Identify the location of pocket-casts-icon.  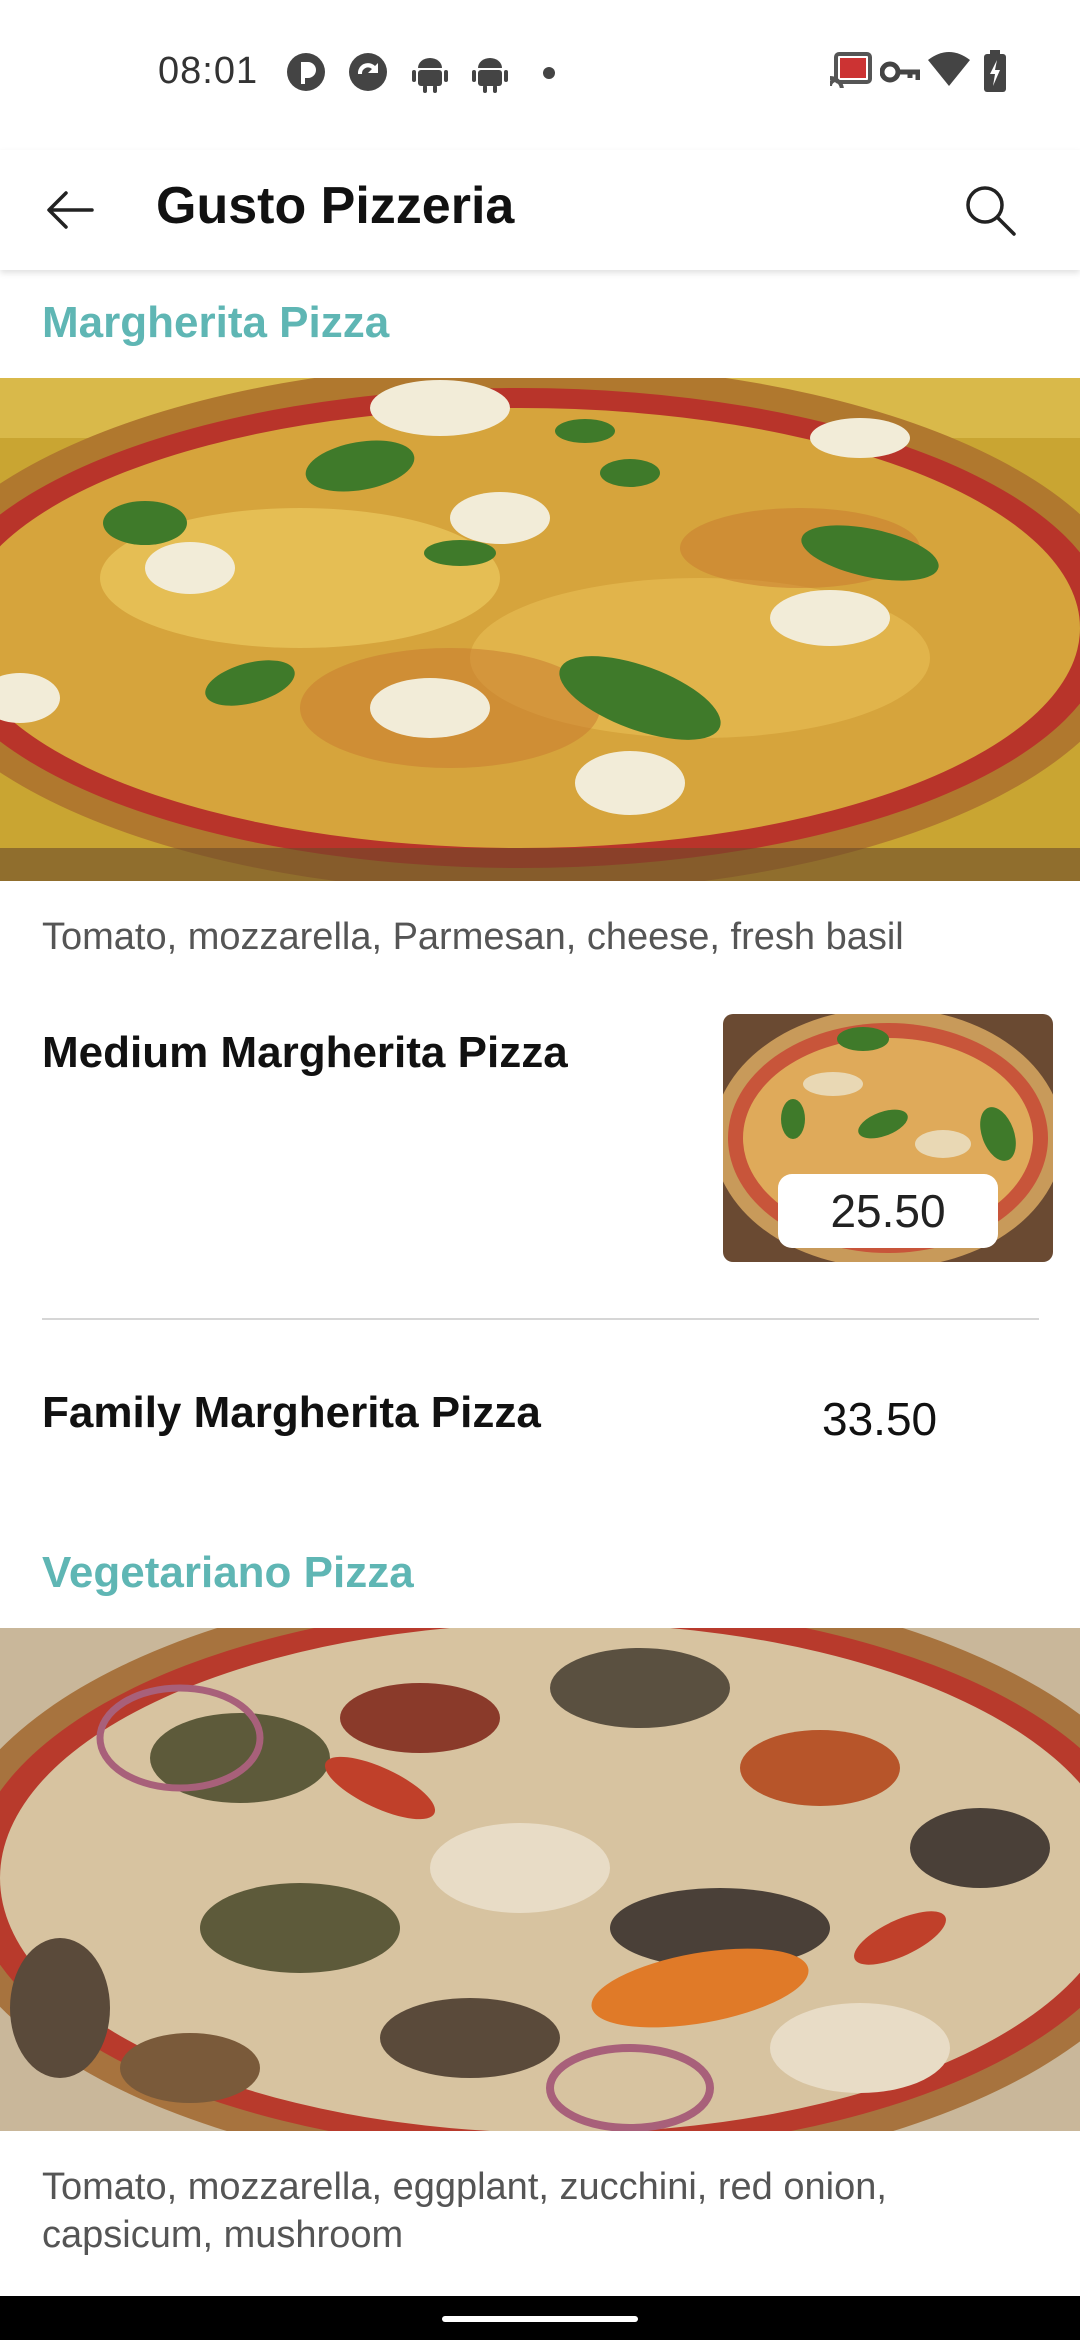
(306, 72).